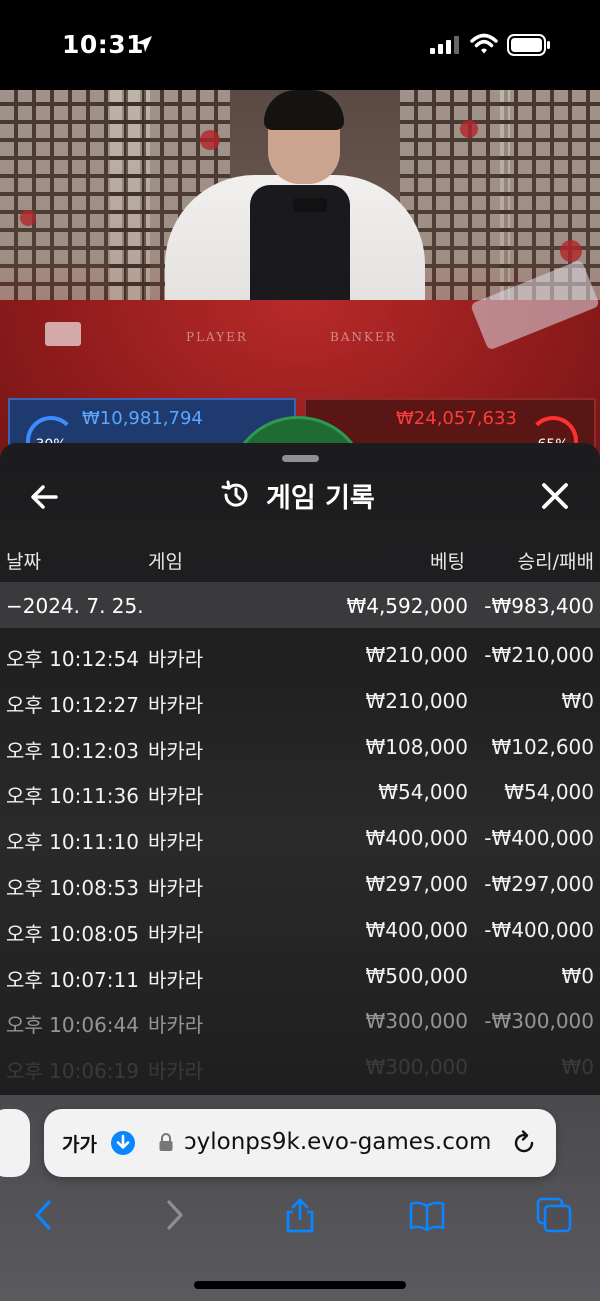 The height and width of the screenshot is (1301, 600). What do you see at coordinates (539, 606) in the screenshot?
I see `summary-win-loss: -₩983,400` at bounding box center [539, 606].